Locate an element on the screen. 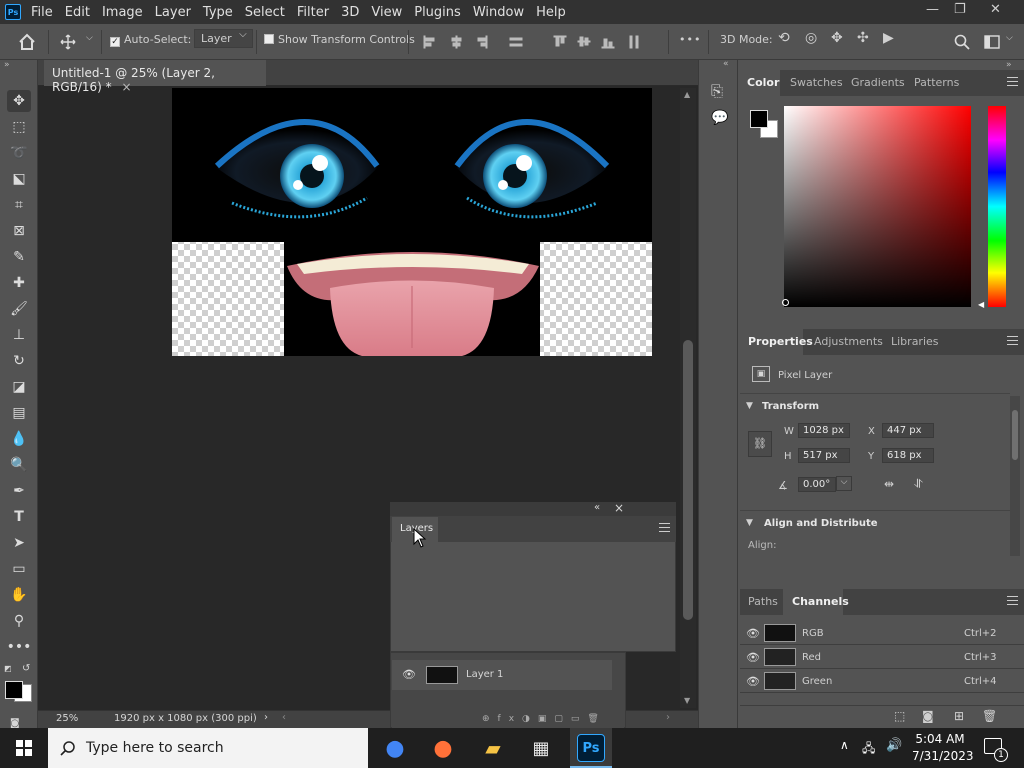 The width and height of the screenshot is (1024, 768). taskbar-search-box: Type here to search is located at coordinates (208, 748).